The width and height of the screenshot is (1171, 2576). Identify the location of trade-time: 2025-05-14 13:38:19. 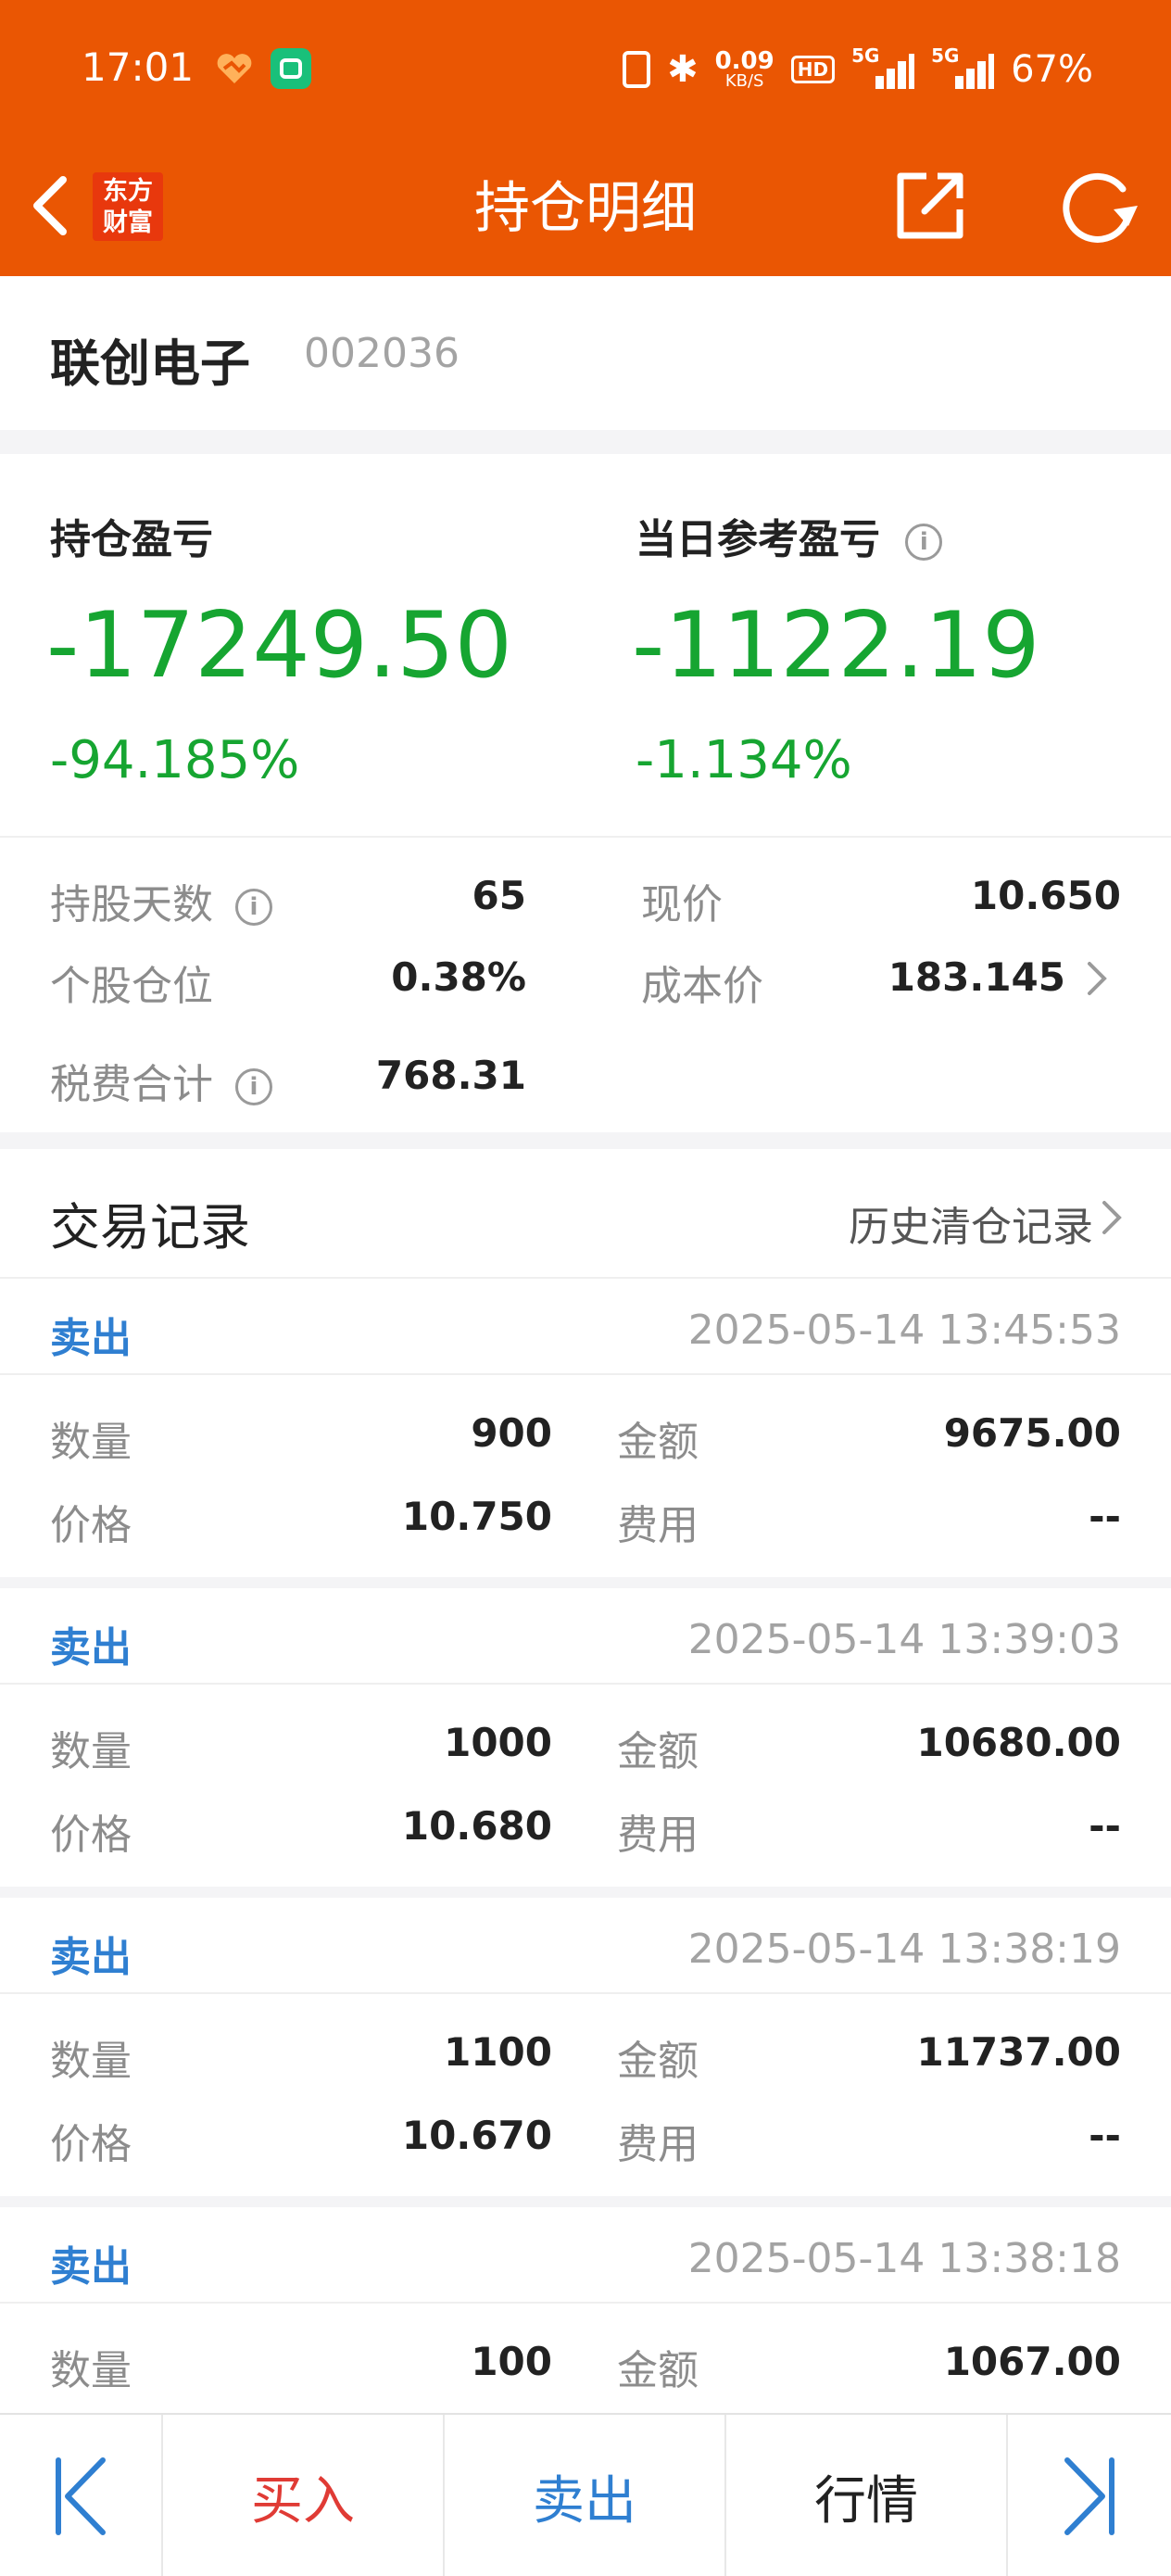
(904, 1949).